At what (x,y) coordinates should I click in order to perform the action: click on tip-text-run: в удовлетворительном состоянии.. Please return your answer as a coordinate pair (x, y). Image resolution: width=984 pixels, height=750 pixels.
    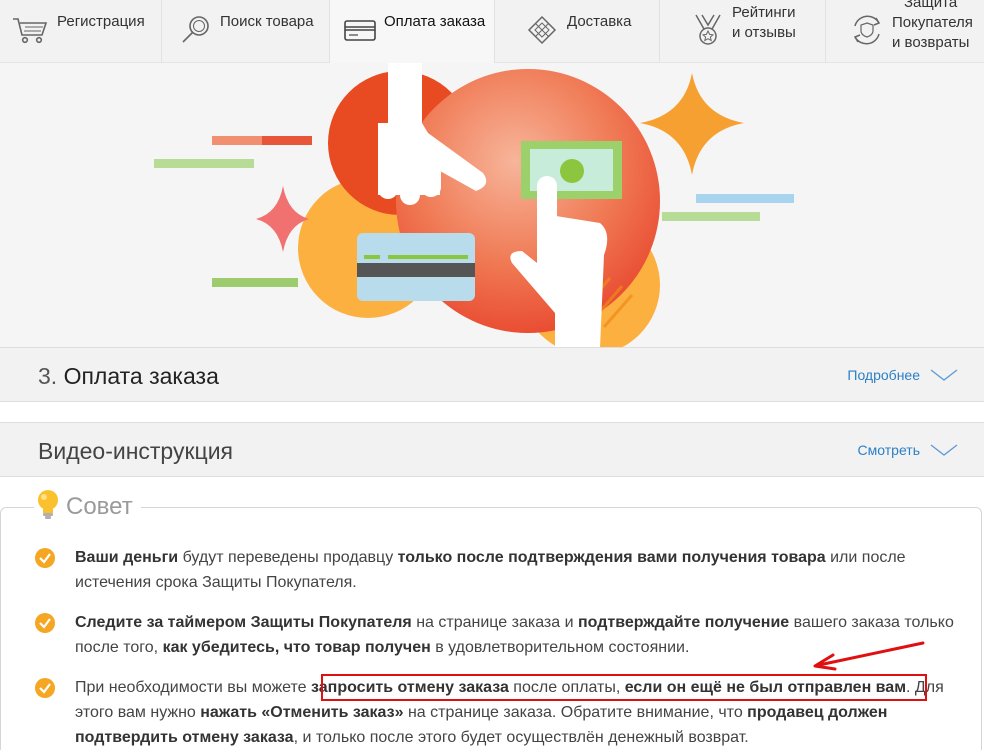
    Looking at the image, I should click on (560, 647).